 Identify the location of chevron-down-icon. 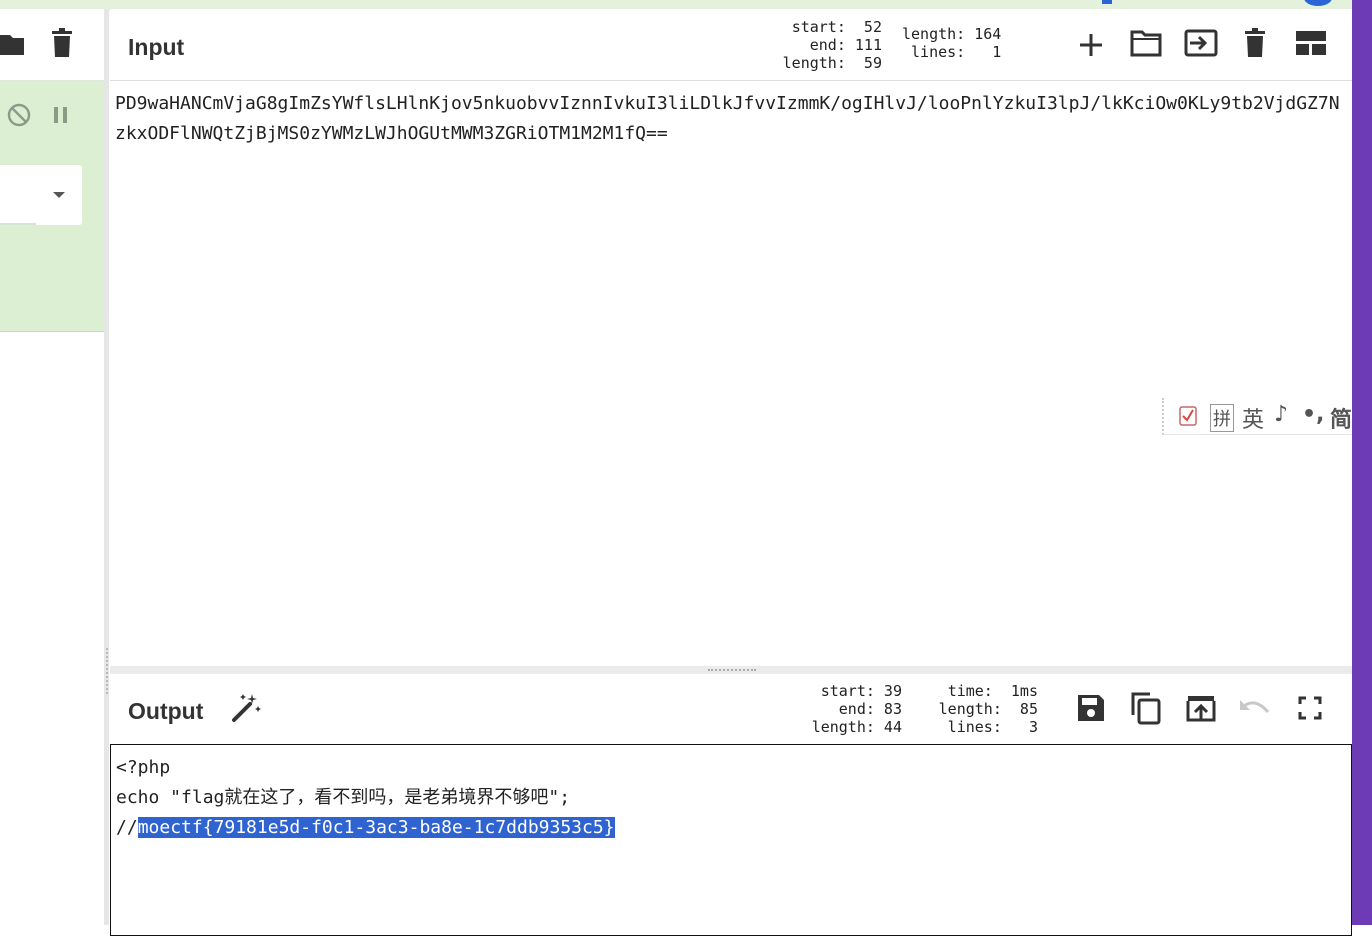
(59, 195).